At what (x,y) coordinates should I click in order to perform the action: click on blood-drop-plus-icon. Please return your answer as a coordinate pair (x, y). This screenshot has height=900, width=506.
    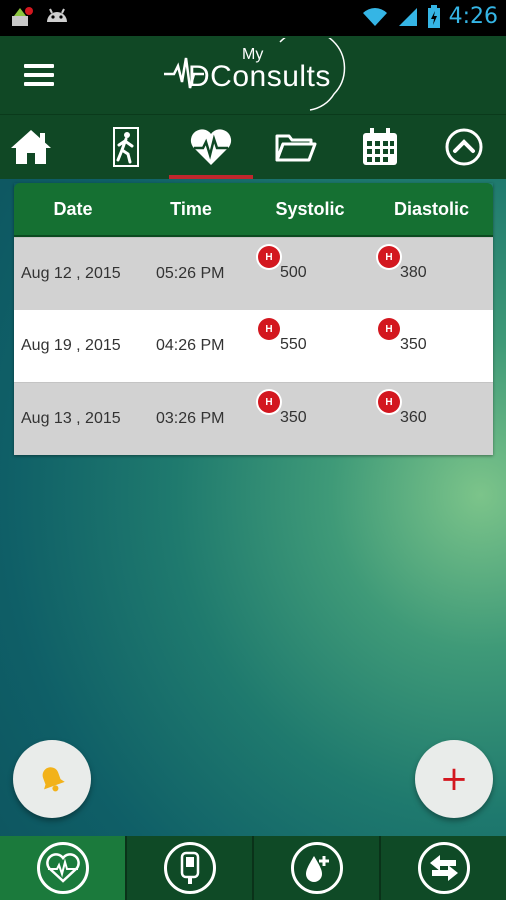
    Looking at the image, I should click on (317, 869).